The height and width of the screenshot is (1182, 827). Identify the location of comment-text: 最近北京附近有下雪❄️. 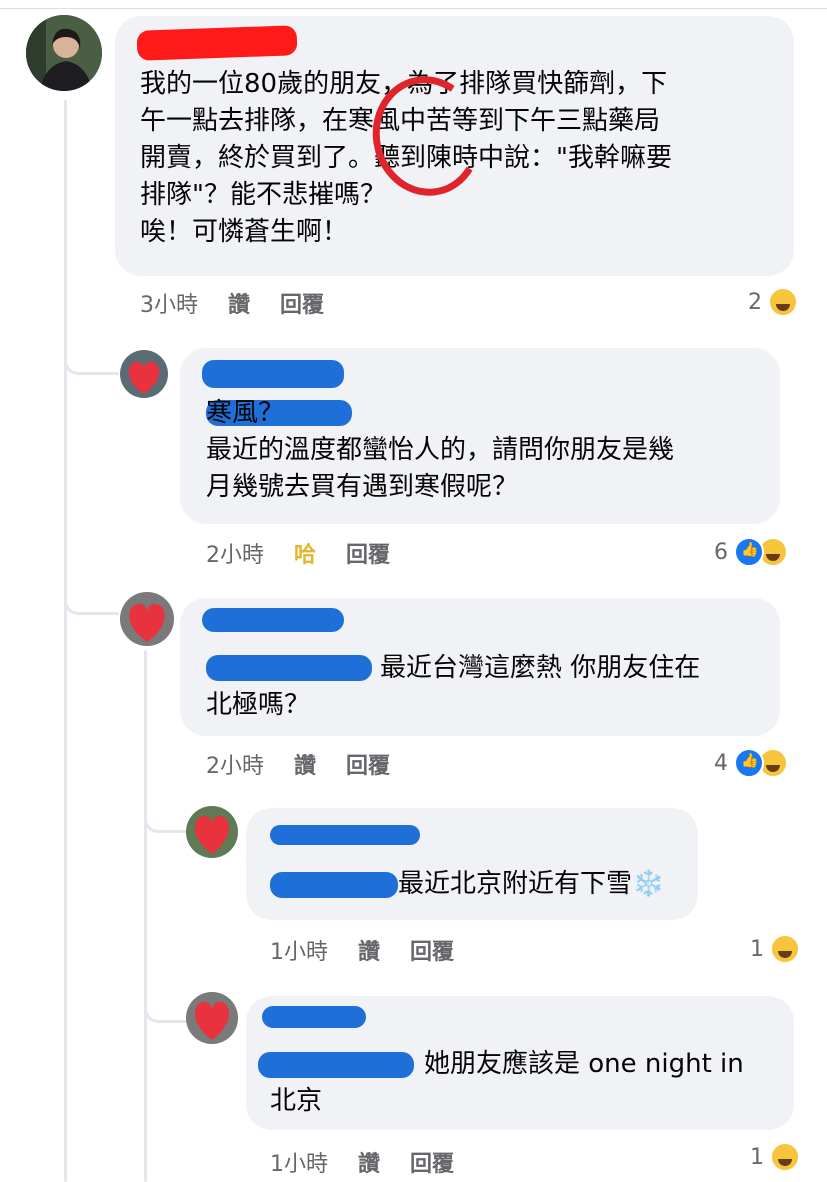
(531, 884).